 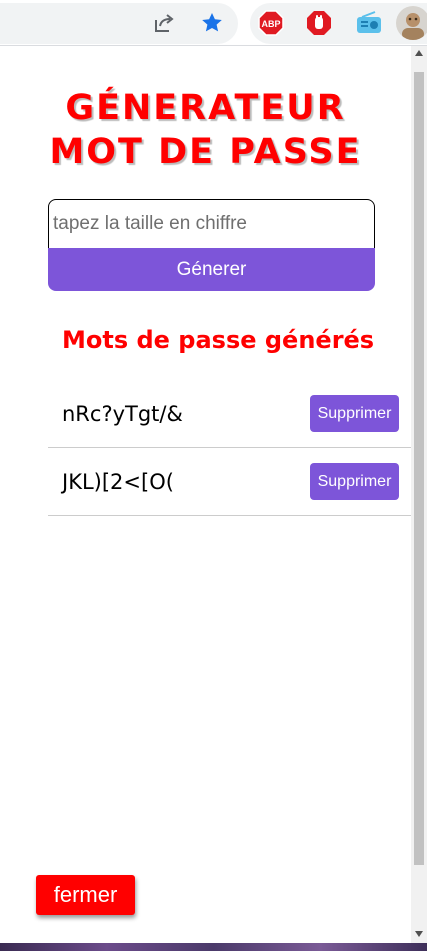 What do you see at coordinates (211, 224) in the screenshot?
I see `size-input` at bounding box center [211, 224].